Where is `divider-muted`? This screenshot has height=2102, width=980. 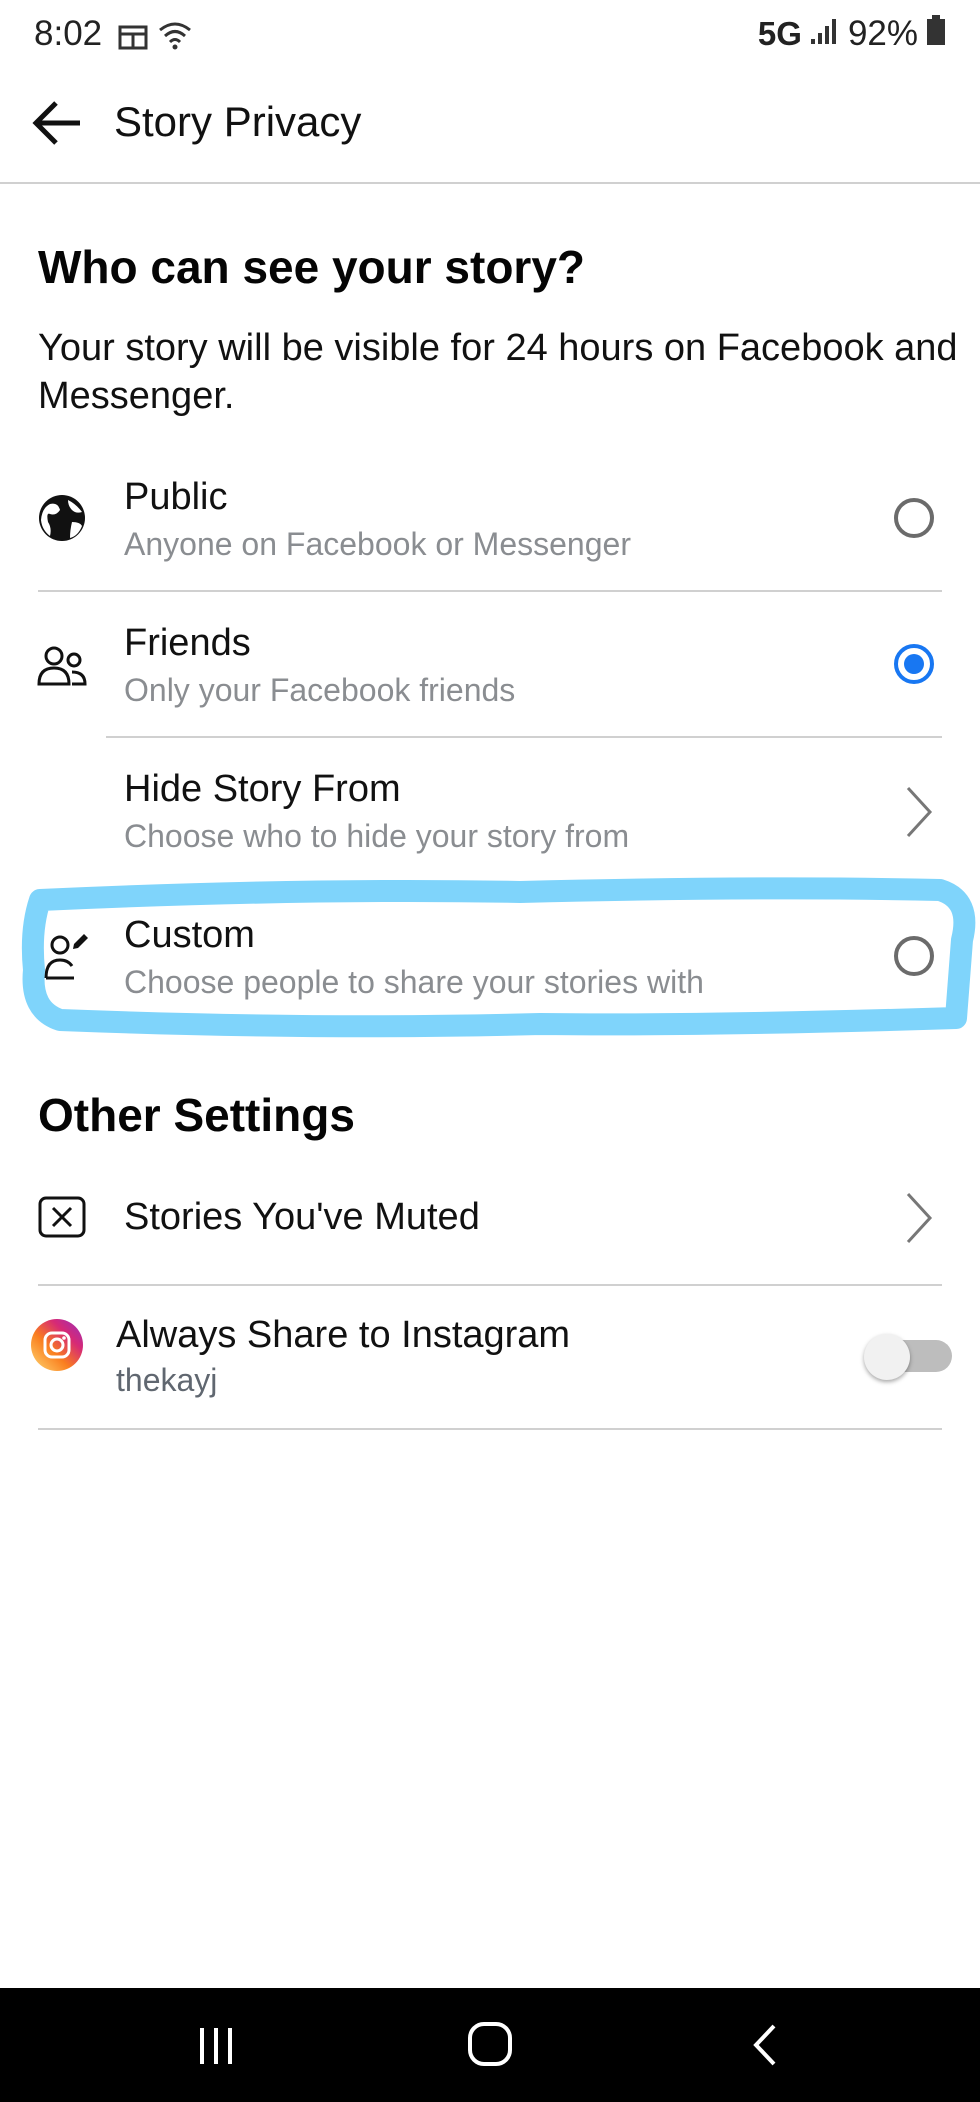 divider-muted is located at coordinates (490, 1285).